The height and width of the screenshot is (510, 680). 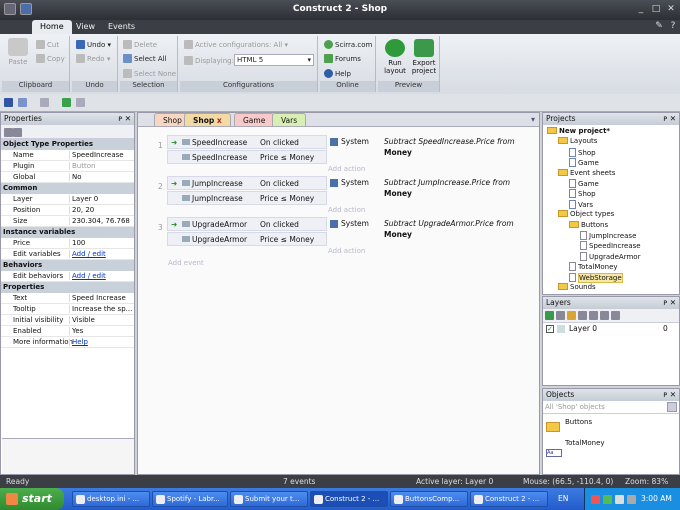 I want to click on tree-item: Event sheets, so click(x=586, y=172).